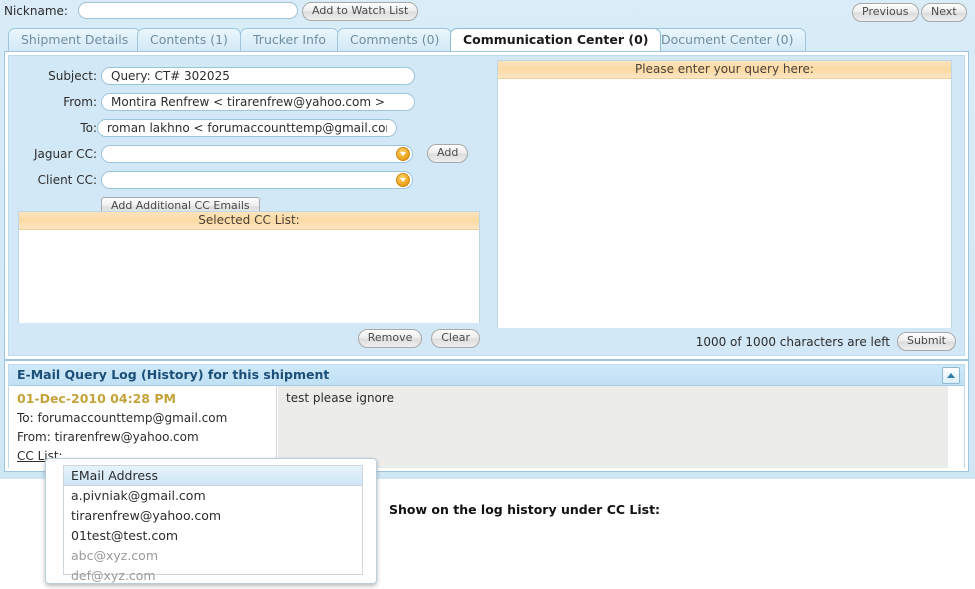 This screenshot has width=975, height=589. What do you see at coordinates (390, 338) in the screenshot?
I see `remove-button: Remove` at bounding box center [390, 338].